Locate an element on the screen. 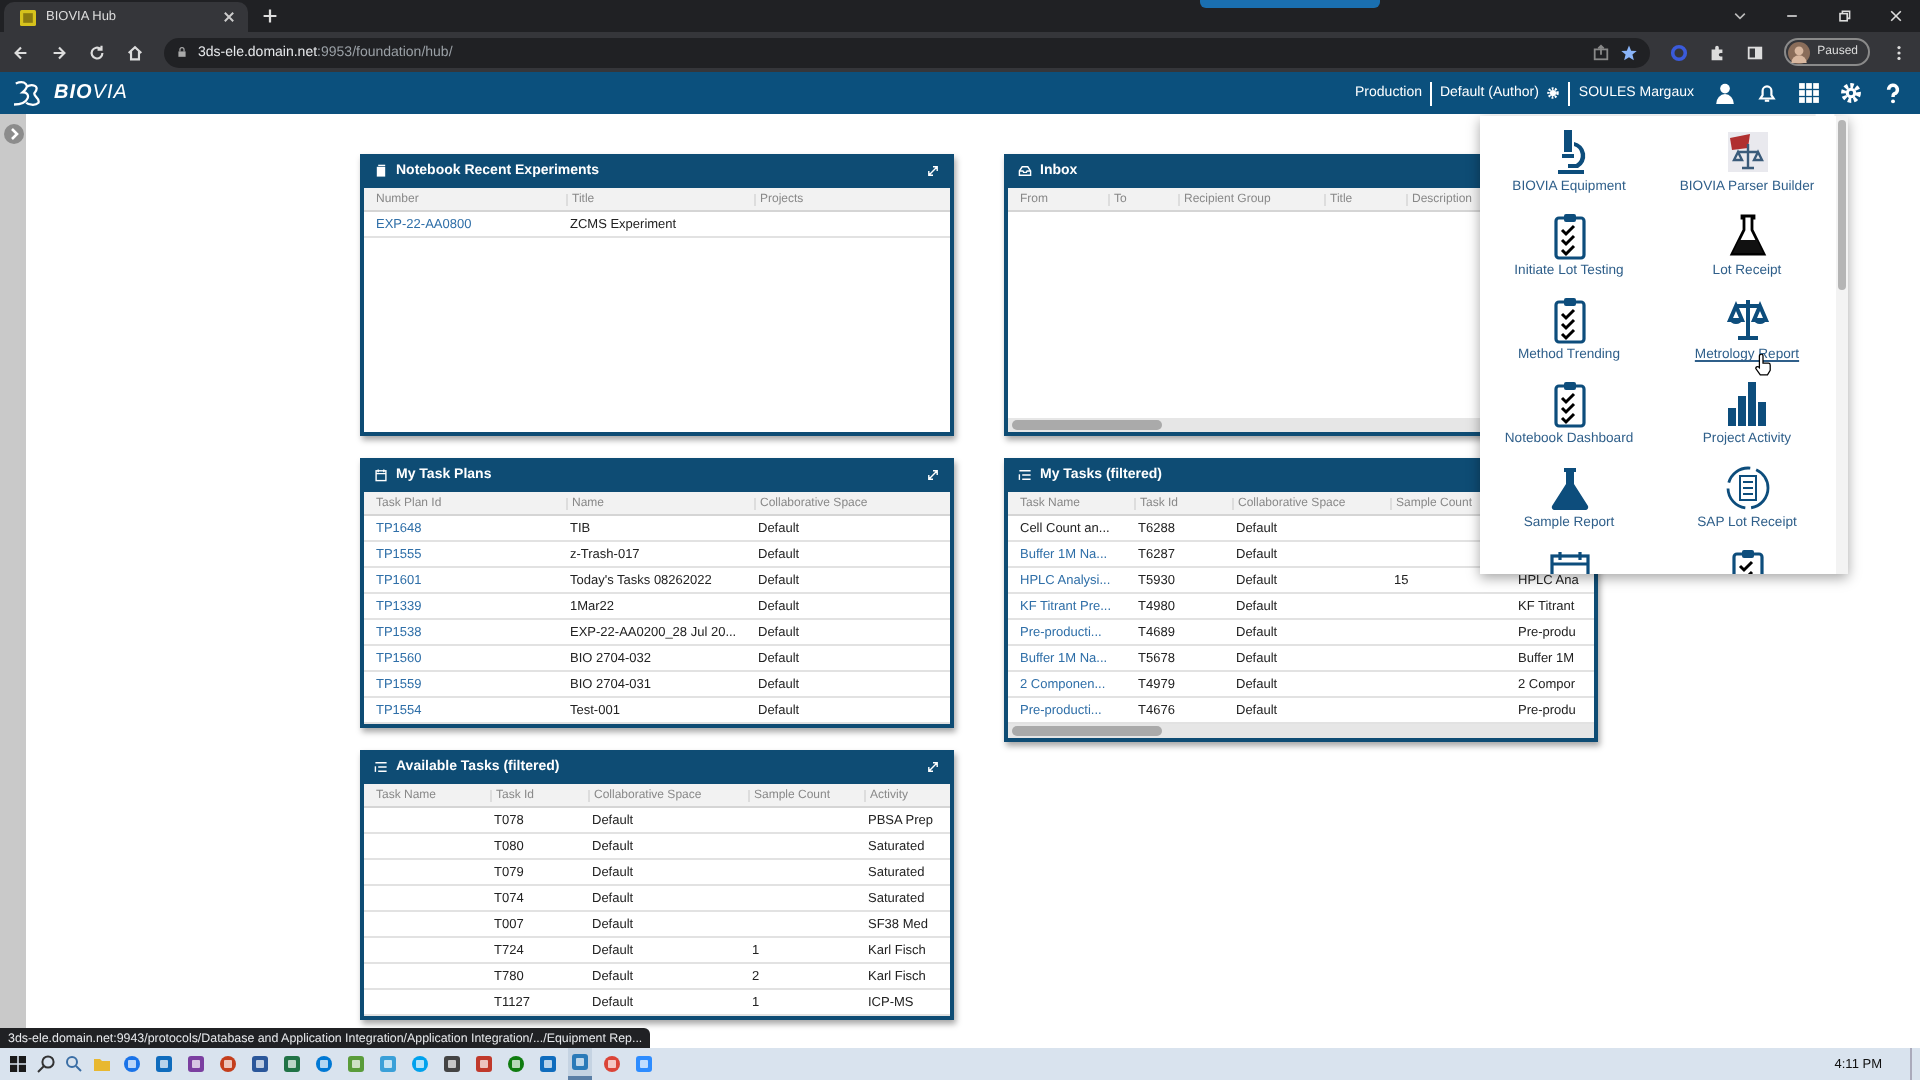 This screenshot has height=1080, width=1920. scales-picture-icon is located at coordinates (1747, 152).